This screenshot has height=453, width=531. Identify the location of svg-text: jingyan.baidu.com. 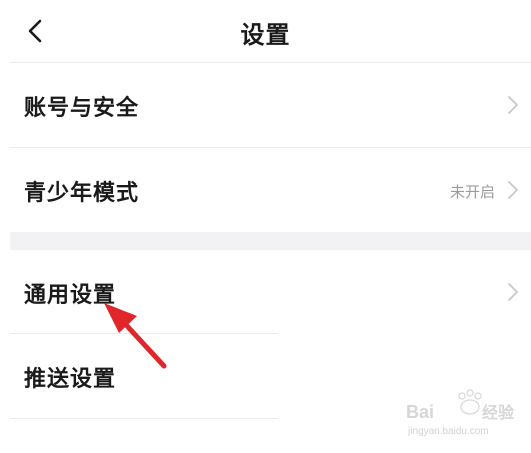
(448, 431).